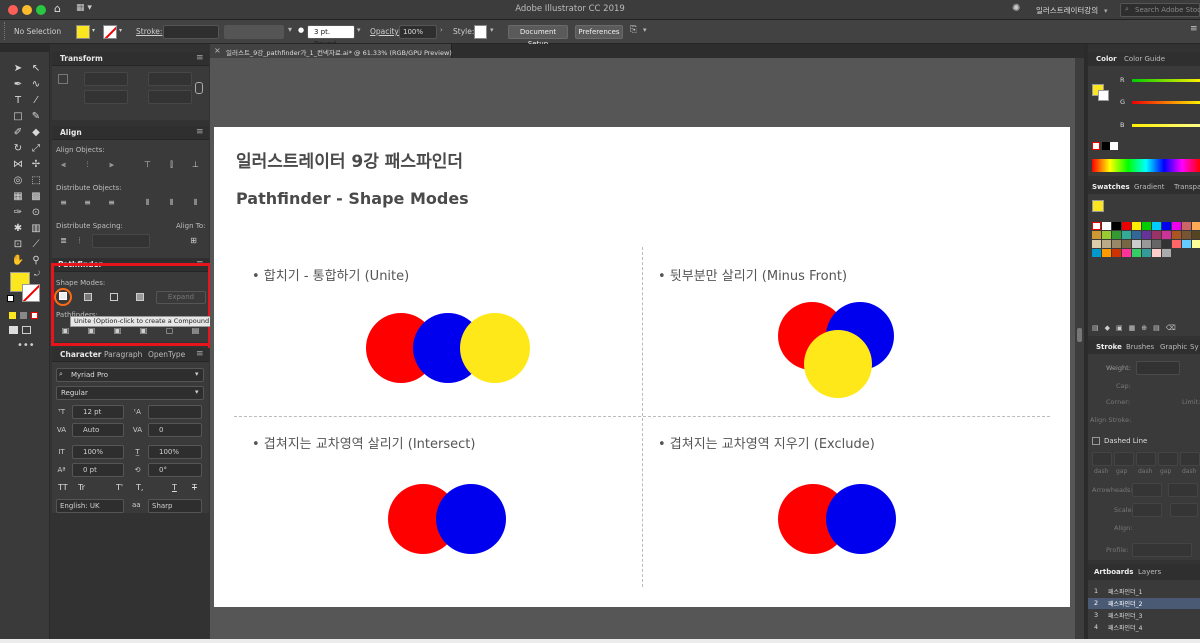 The height and width of the screenshot is (643, 1200). I want to click on paragraph-tab: Paragraph, so click(123, 354).